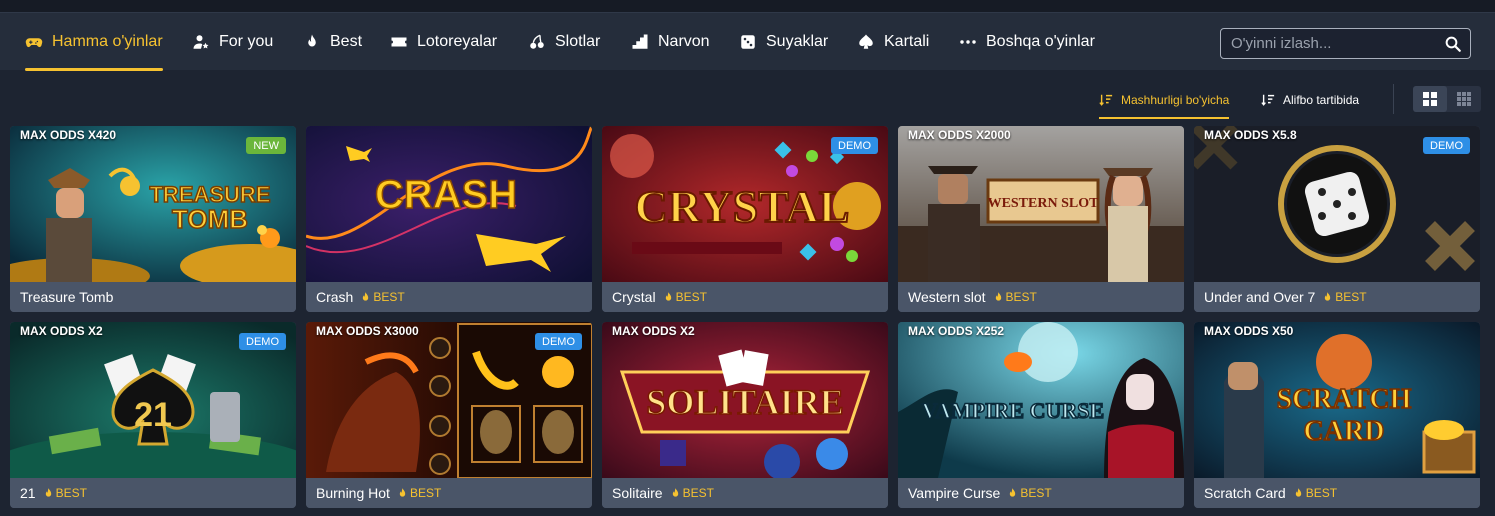 The height and width of the screenshot is (516, 1495). I want to click on game-card-solitaire: SOLITAIRE MAX ODDS X2 Solitaire BEST, so click(745, 415).